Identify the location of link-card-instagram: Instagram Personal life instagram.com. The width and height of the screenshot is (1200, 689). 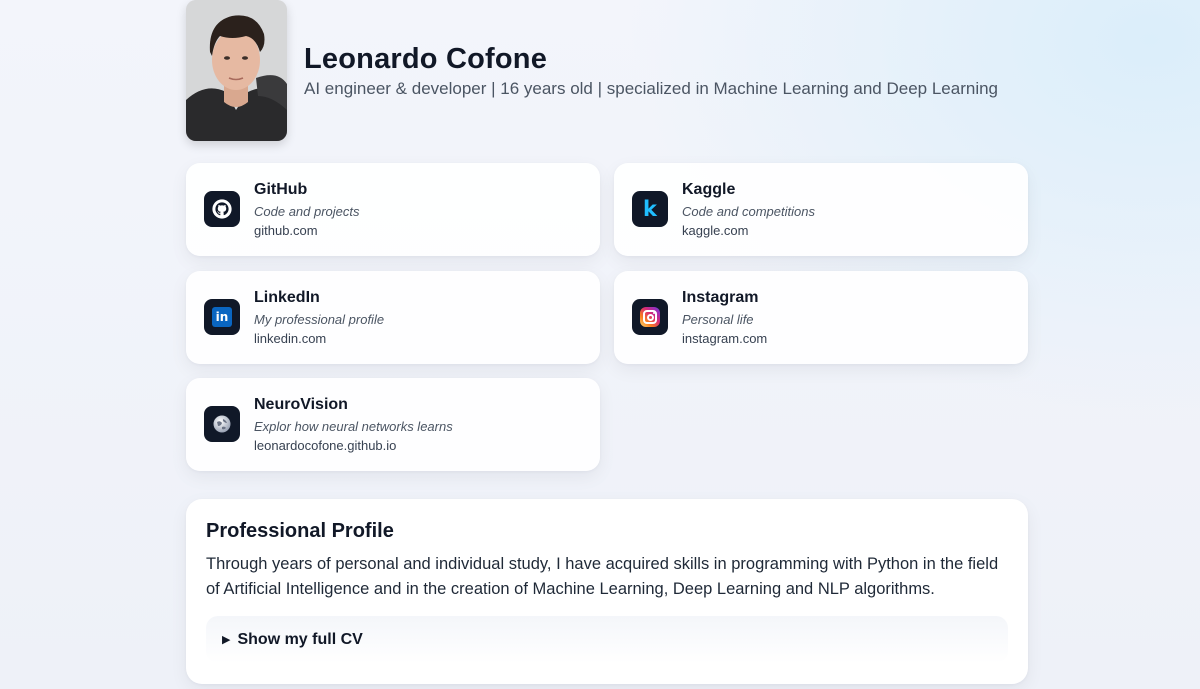
(821, 317).